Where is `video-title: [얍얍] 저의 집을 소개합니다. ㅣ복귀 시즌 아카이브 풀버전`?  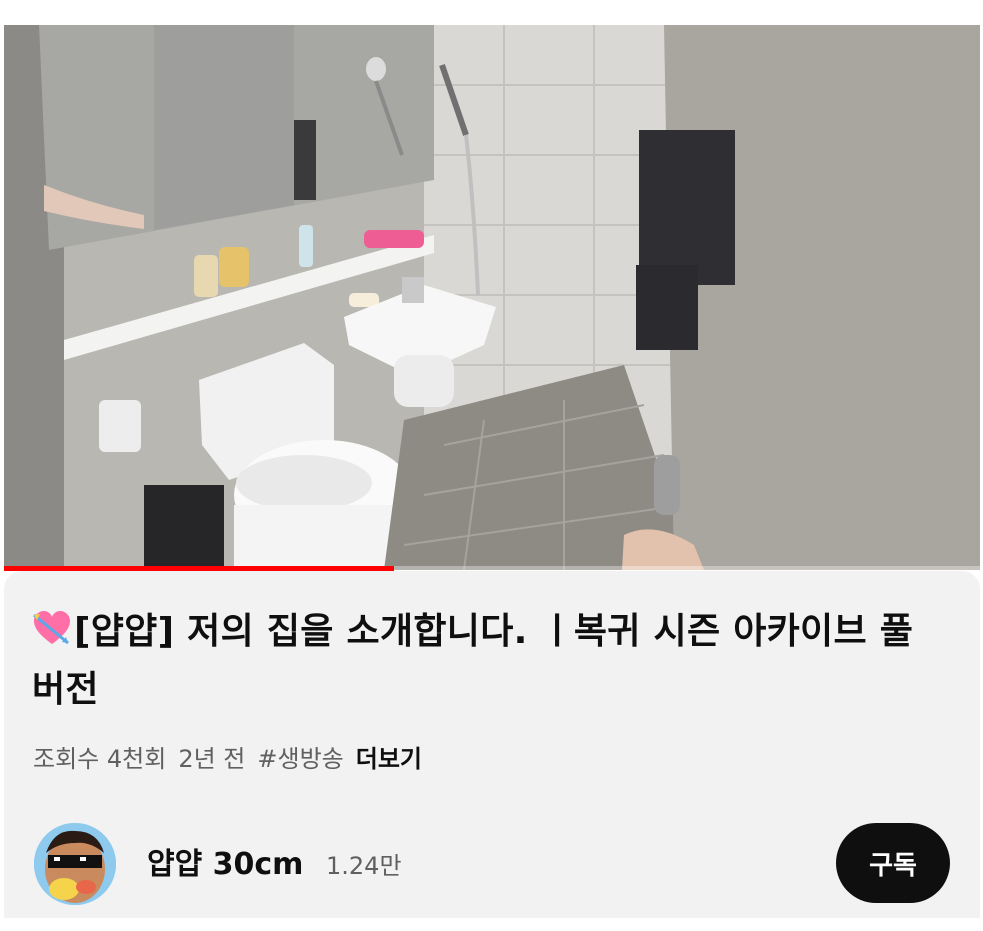
video-title: [얍얍] 저의 집을 소개합니다. ㅣ복귀 시즌 아카이브 풀버전 is located at coordinates (482, 661).